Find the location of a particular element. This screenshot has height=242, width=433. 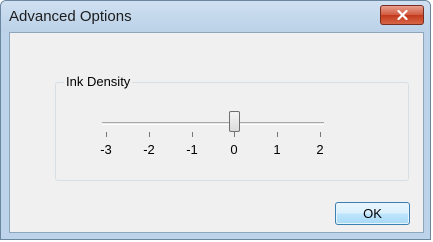

slider-track is located at coordinates (213, 123).